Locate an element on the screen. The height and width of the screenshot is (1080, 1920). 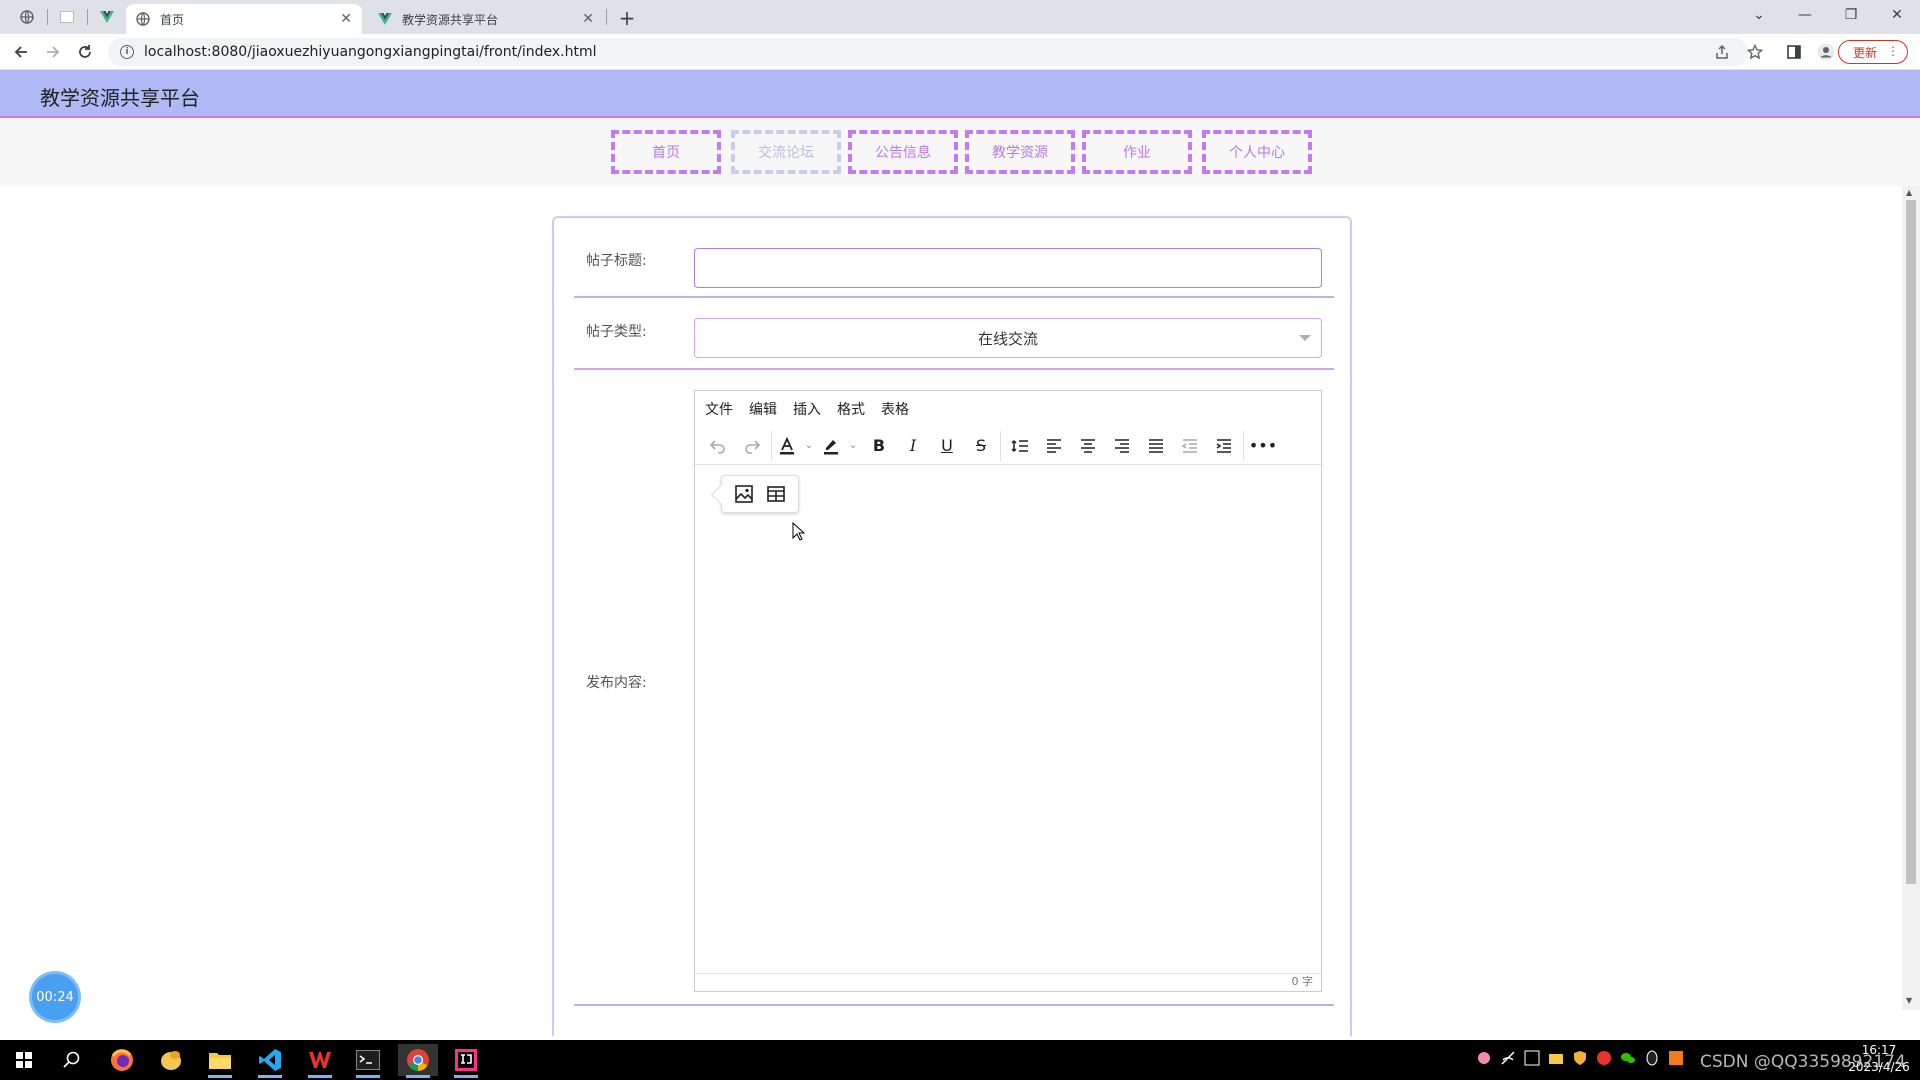
italic-icon: I is located at coordinates (913, 445).